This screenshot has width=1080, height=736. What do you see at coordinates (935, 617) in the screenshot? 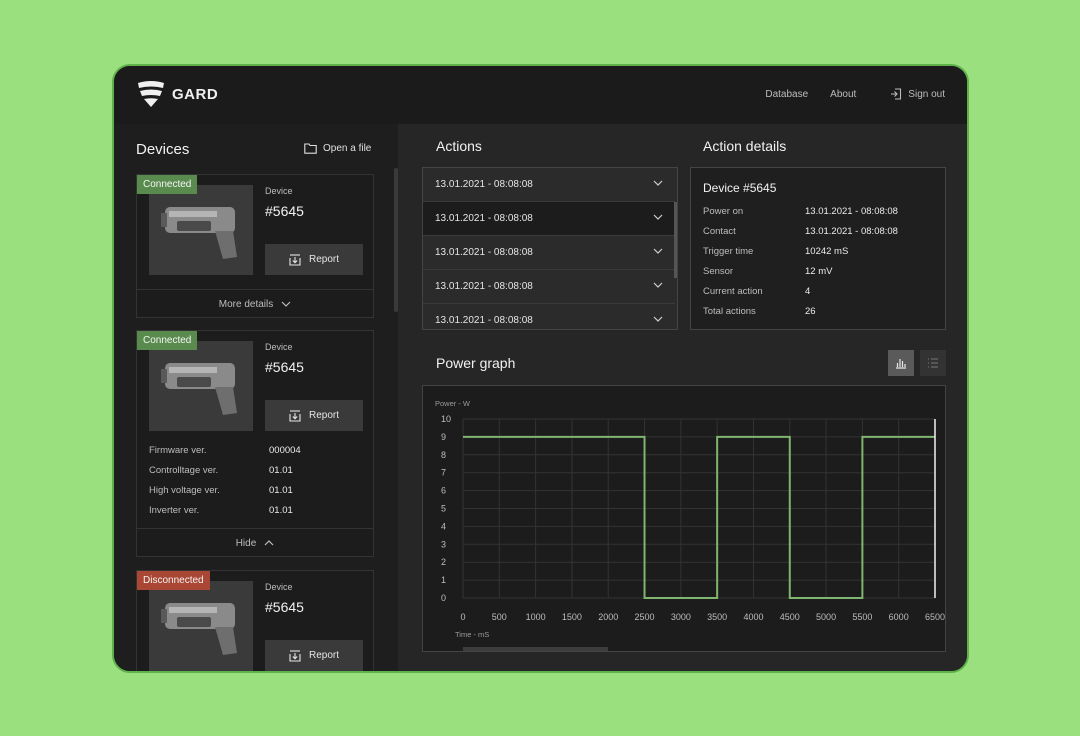
I see `x-tick-label: 6500` at bounding box center [935, 617].